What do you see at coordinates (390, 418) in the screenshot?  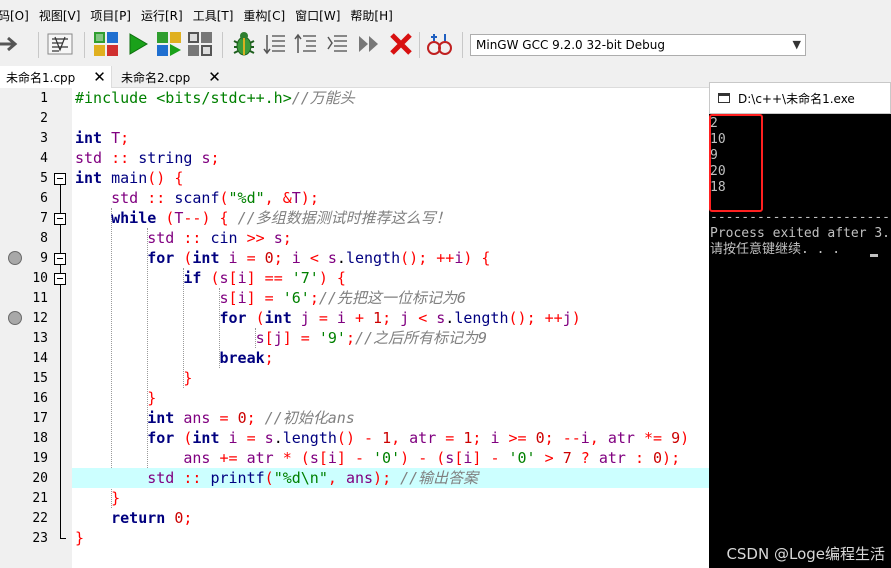 I see `code-line: int ans = 0; //初始化ans` at bounding box center [390, 418].